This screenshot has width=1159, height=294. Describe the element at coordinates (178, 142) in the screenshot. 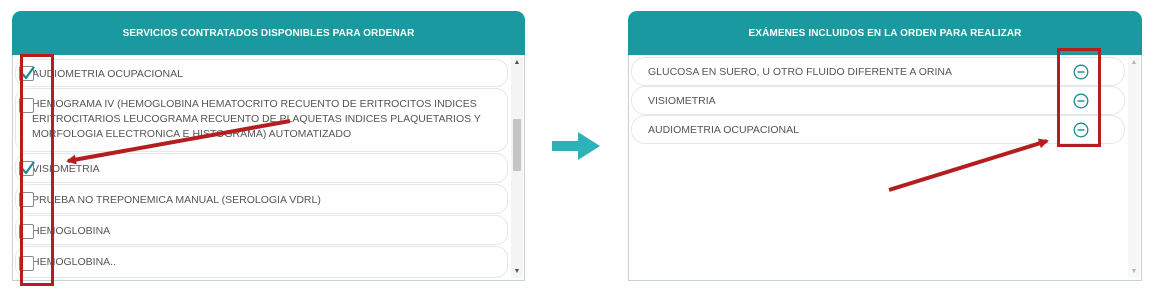

I see `annotation-arrow-left` at that location.